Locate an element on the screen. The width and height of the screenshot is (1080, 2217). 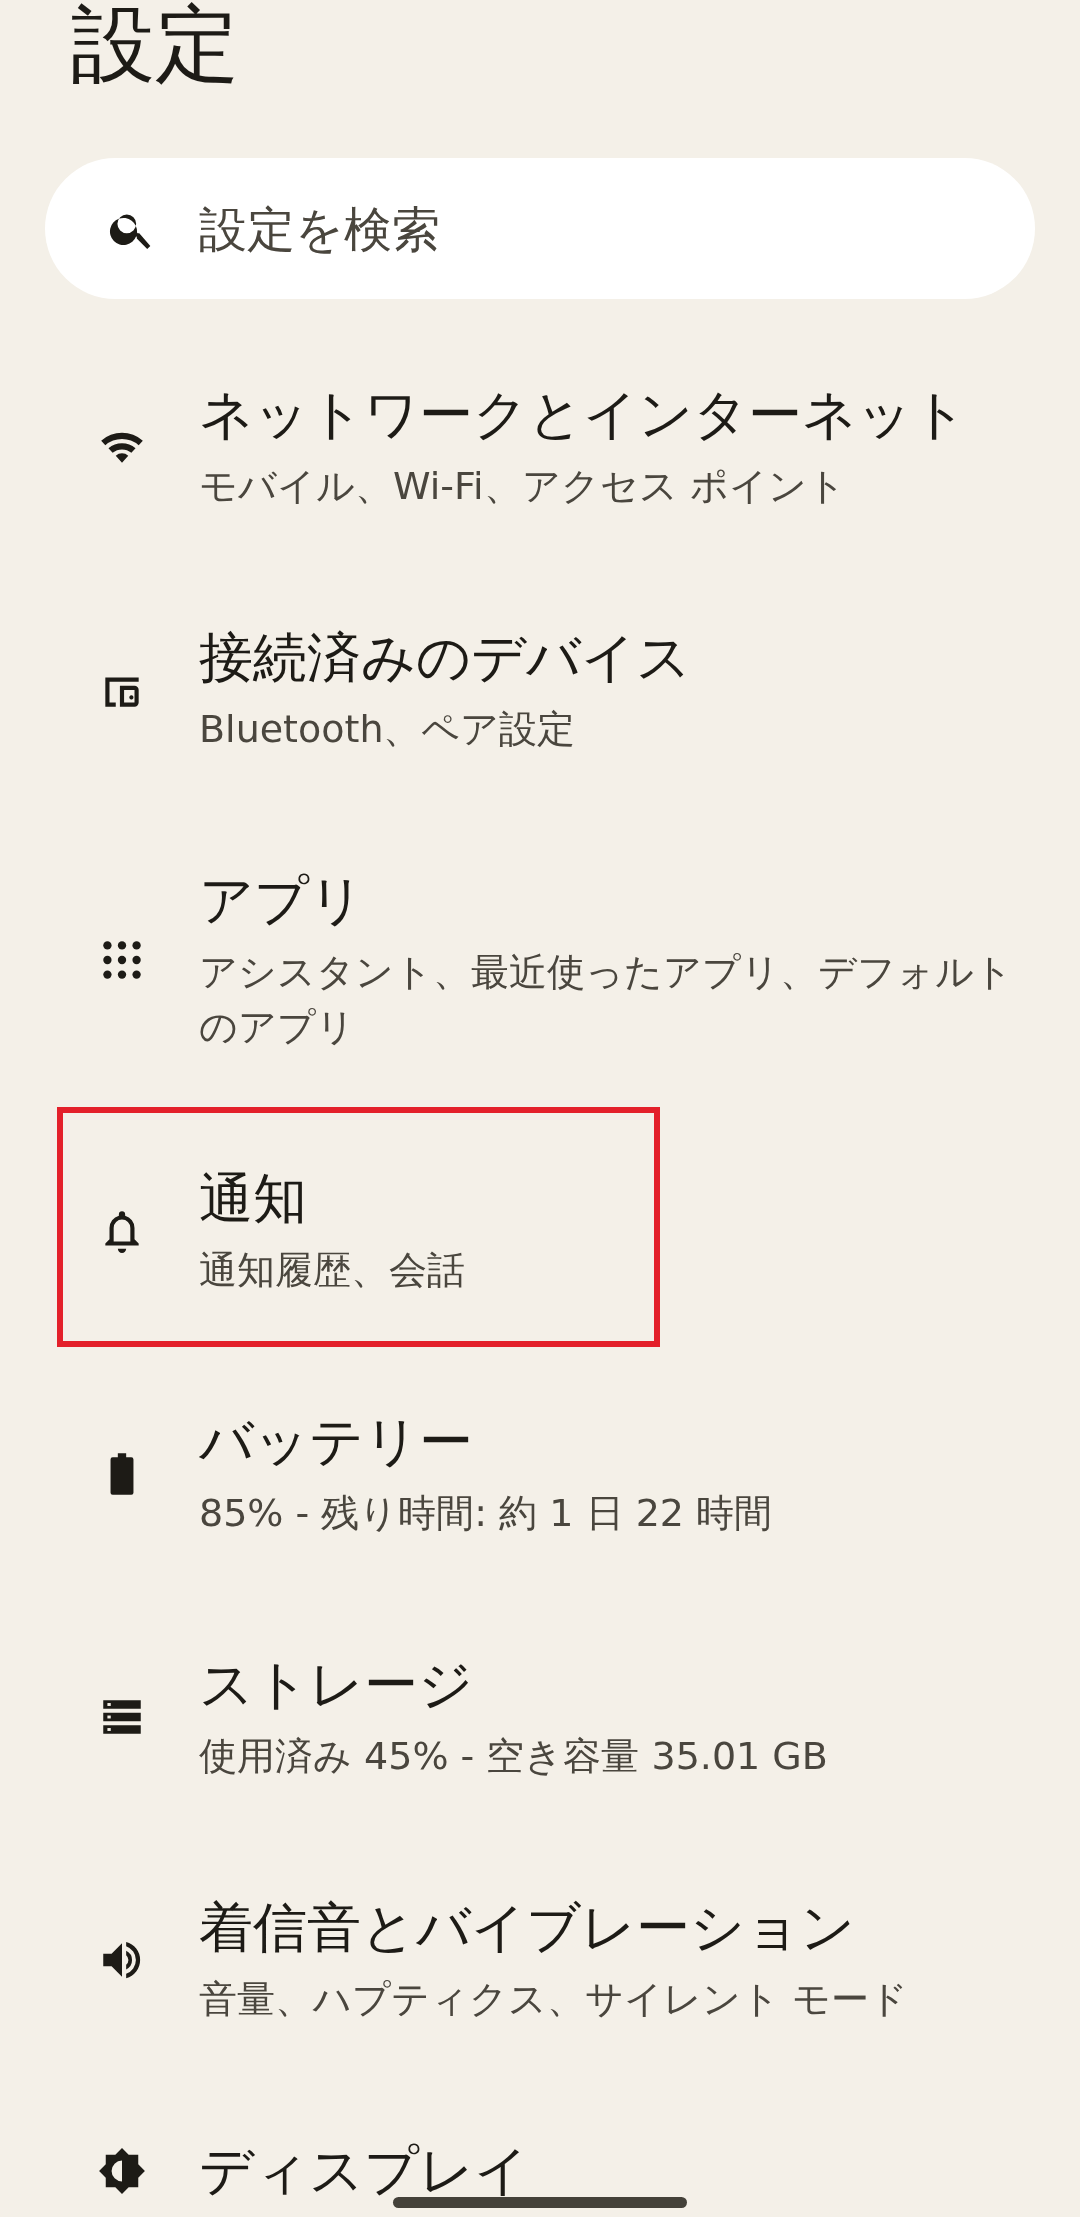
item-title: 通知 is located at coordinates (253, 1199).